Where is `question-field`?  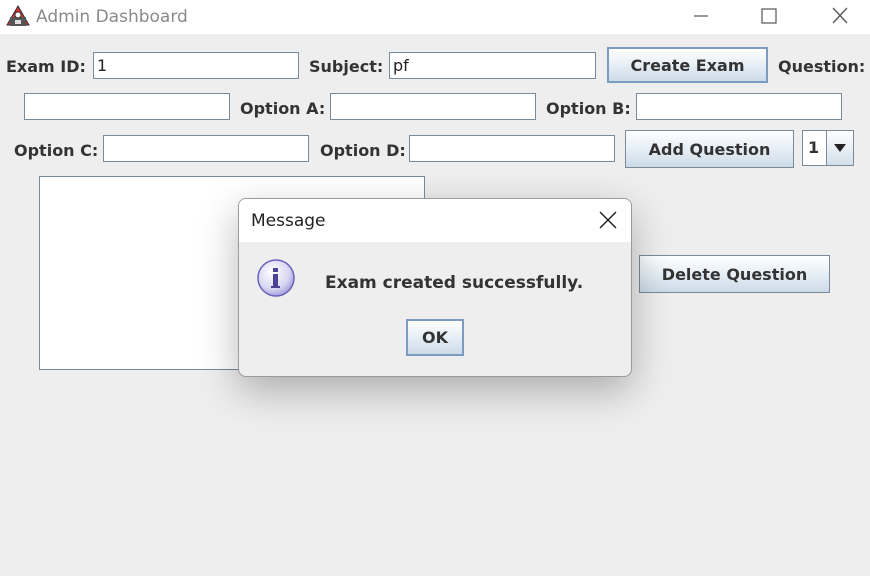
question-field is located at coordinates (127, 106).